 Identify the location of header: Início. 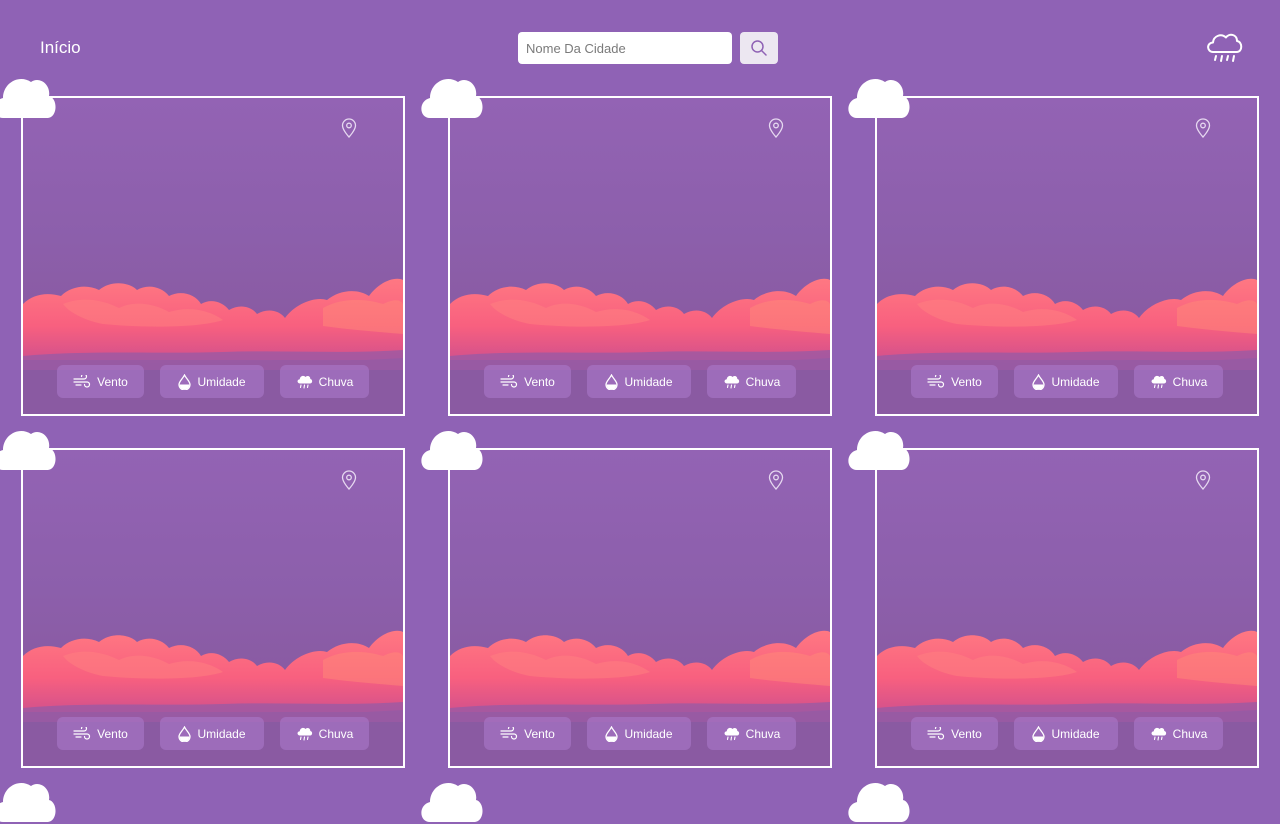
(640, 48).